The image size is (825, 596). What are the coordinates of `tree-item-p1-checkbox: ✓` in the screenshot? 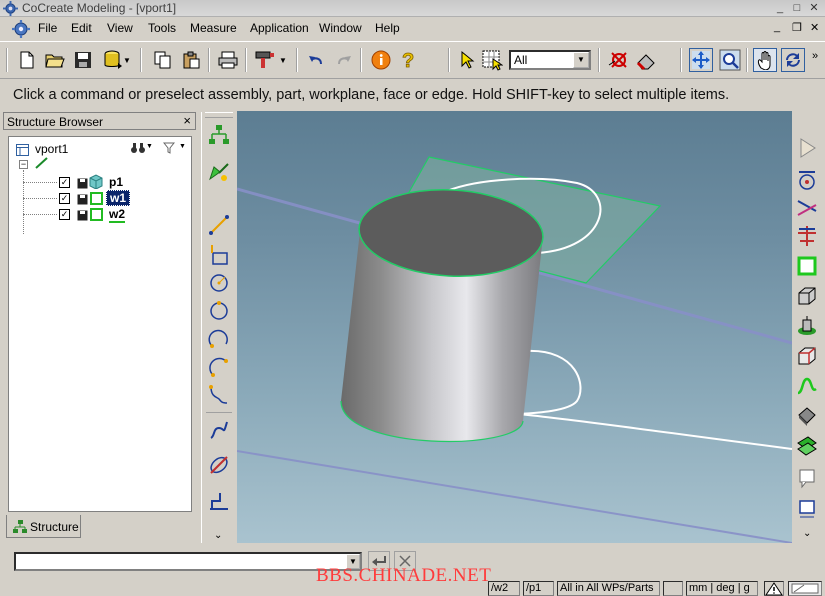 It's located at (64, 182).